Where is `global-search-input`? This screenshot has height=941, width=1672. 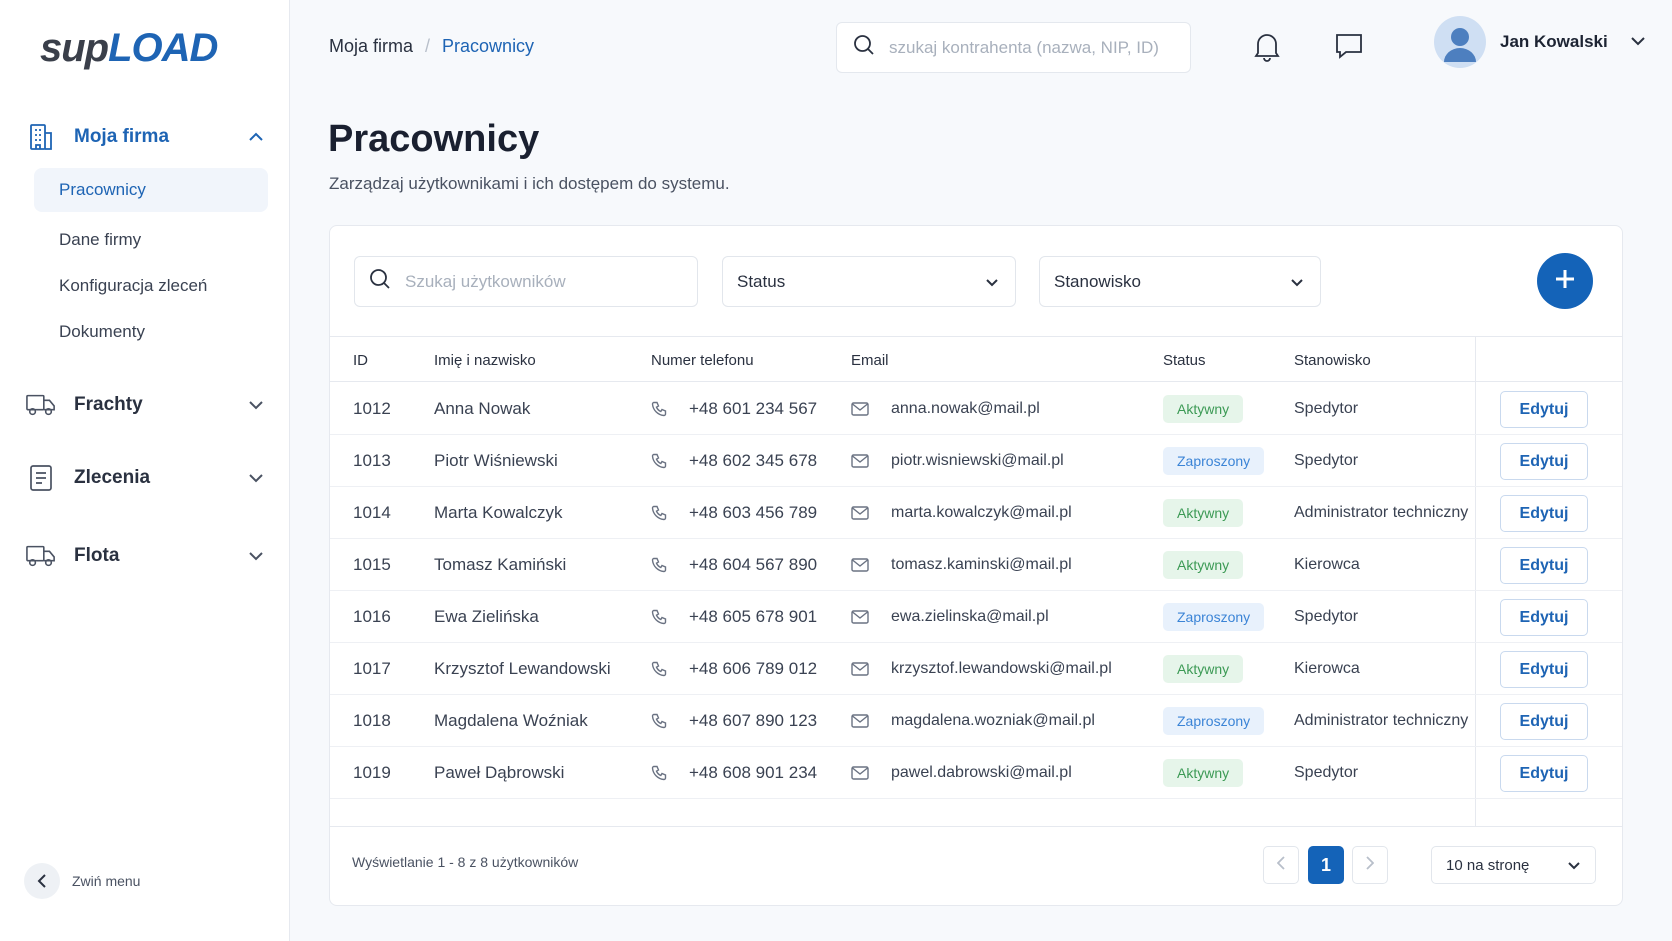 global-search-input is located at coordinates (1029, 47).